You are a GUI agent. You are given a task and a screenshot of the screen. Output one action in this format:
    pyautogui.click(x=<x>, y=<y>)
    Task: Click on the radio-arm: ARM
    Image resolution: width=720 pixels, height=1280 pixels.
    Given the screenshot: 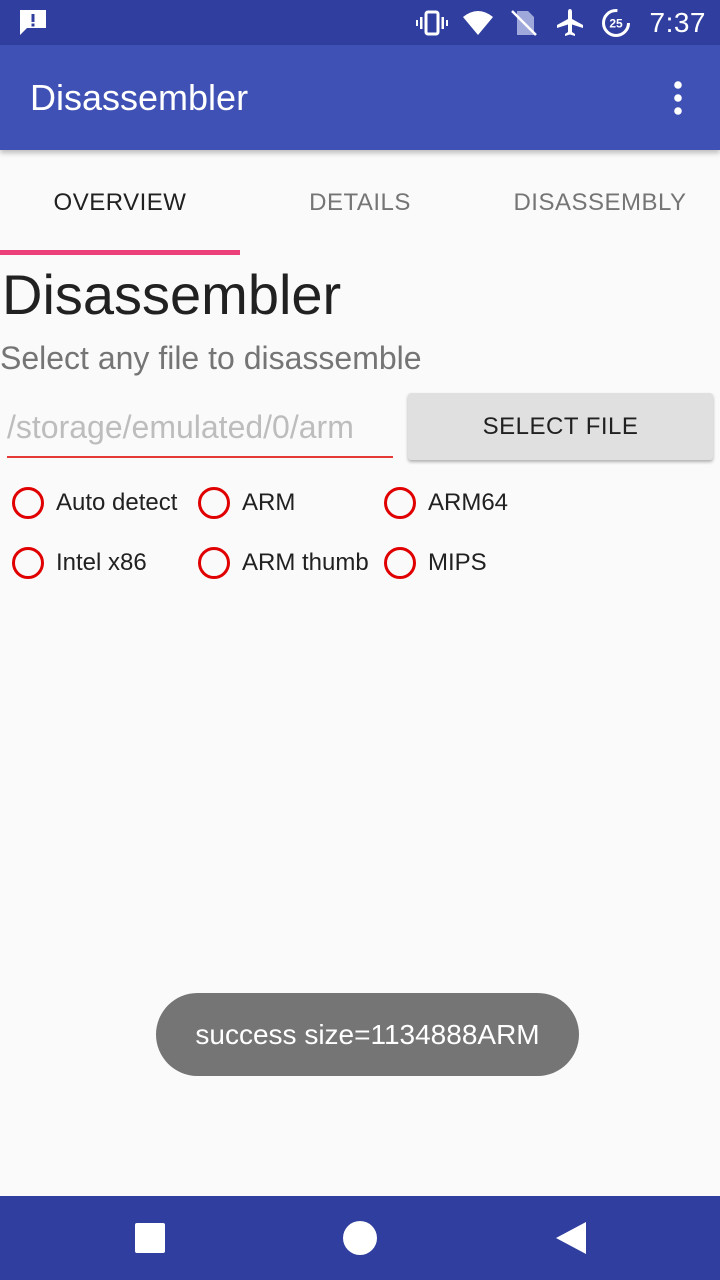 What is the action you would take?
    pyautogui.click(x=246, y=503)
    